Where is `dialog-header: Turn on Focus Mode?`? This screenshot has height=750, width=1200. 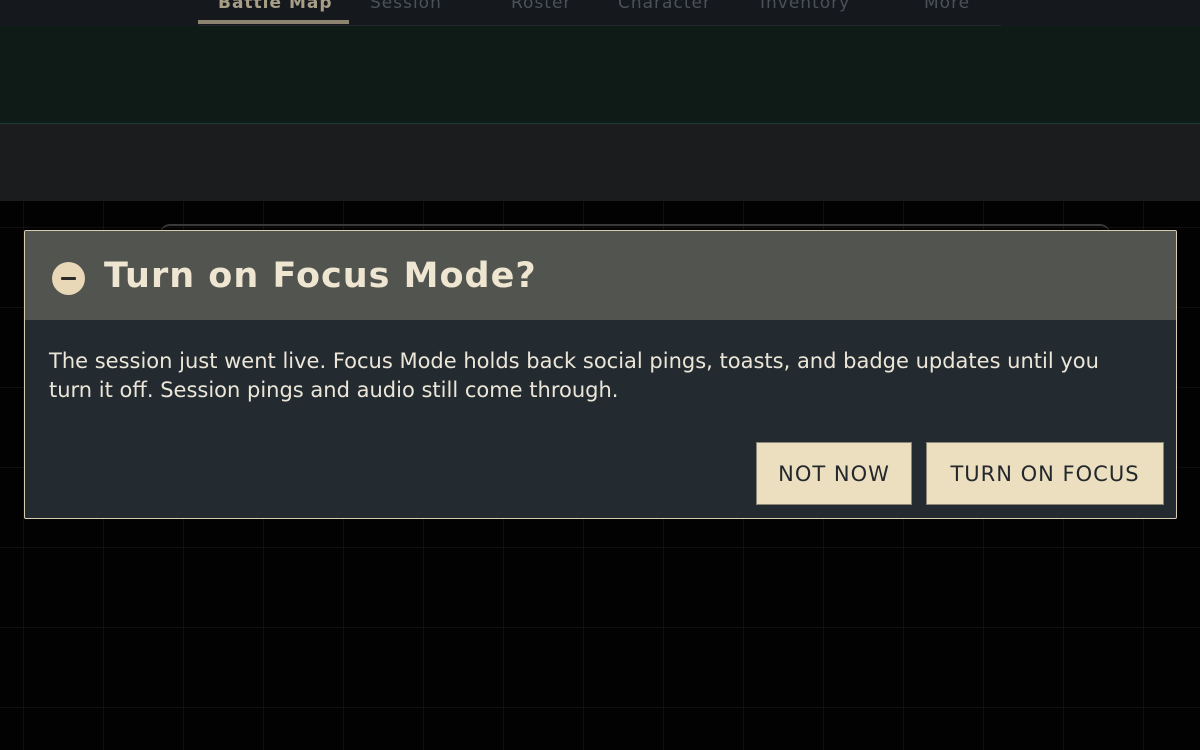 dialog-header: Turn on Focus Mode? is located at coordinates (600, 275).